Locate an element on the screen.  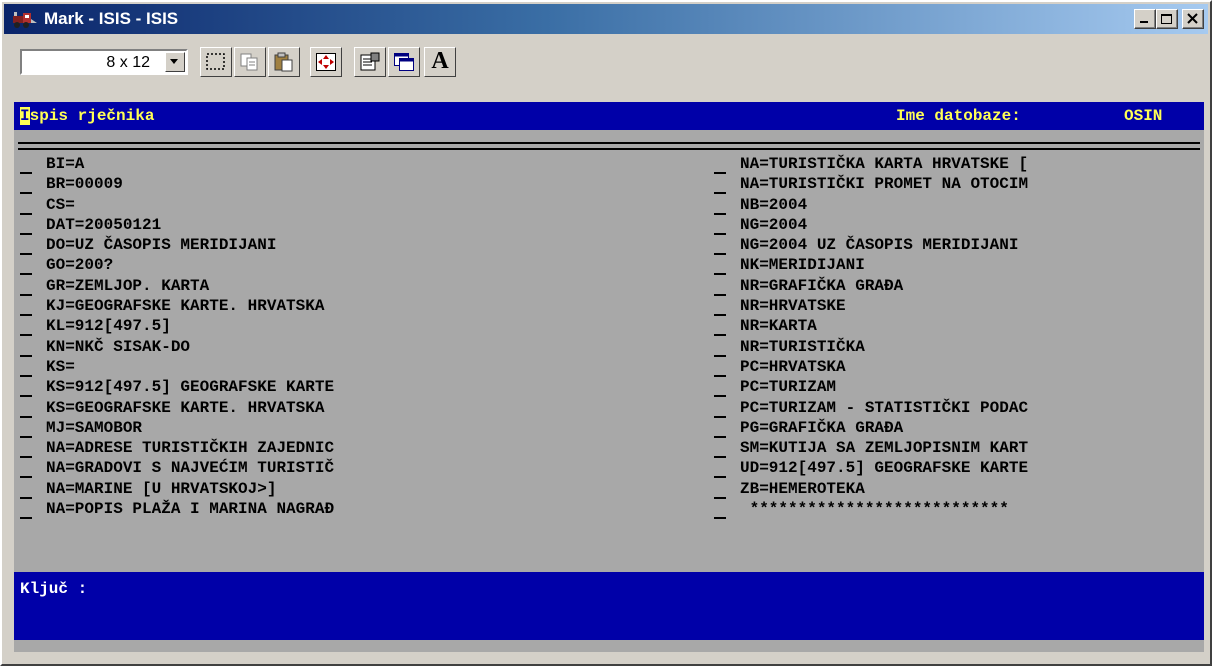
properties-icon is located at coordinates (370, 61).